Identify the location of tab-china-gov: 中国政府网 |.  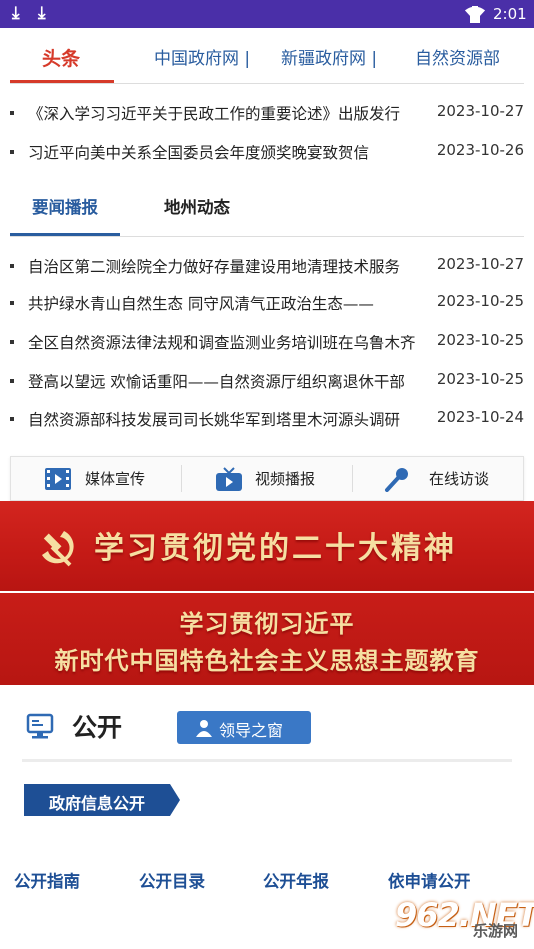
(202, 56).